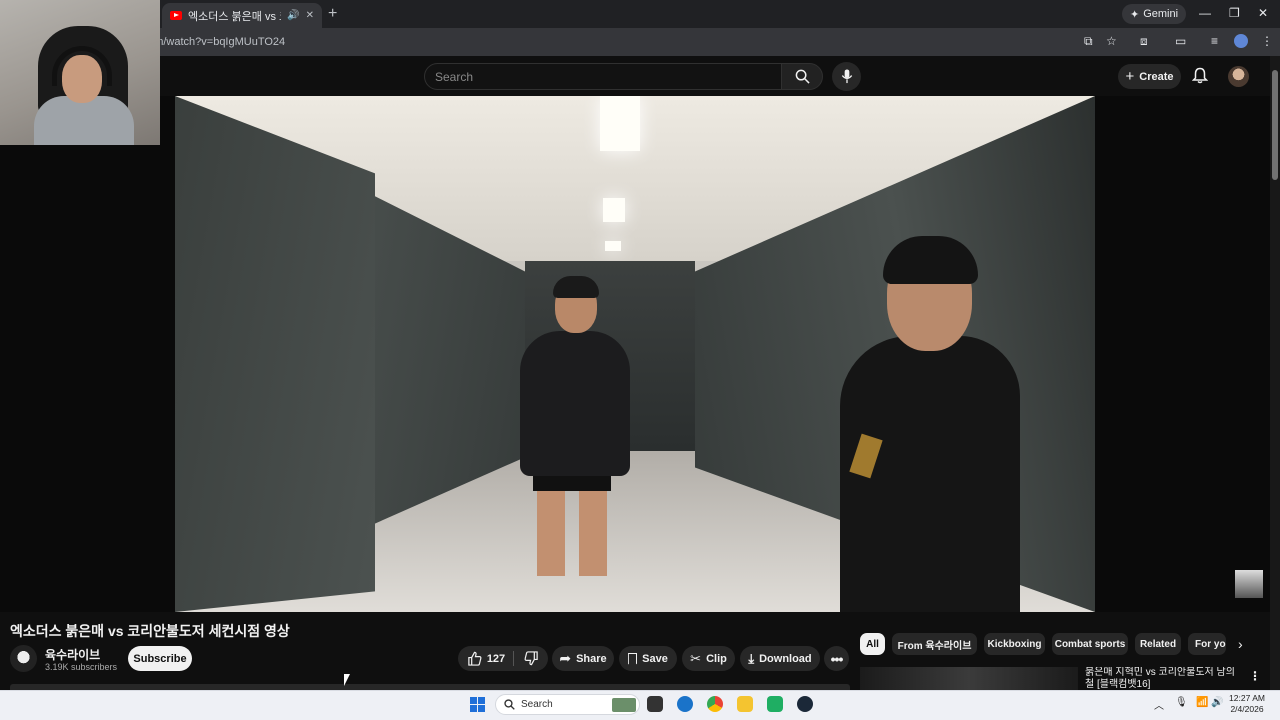  I want to click on chip-for-you: For you, so click(1207, 644).